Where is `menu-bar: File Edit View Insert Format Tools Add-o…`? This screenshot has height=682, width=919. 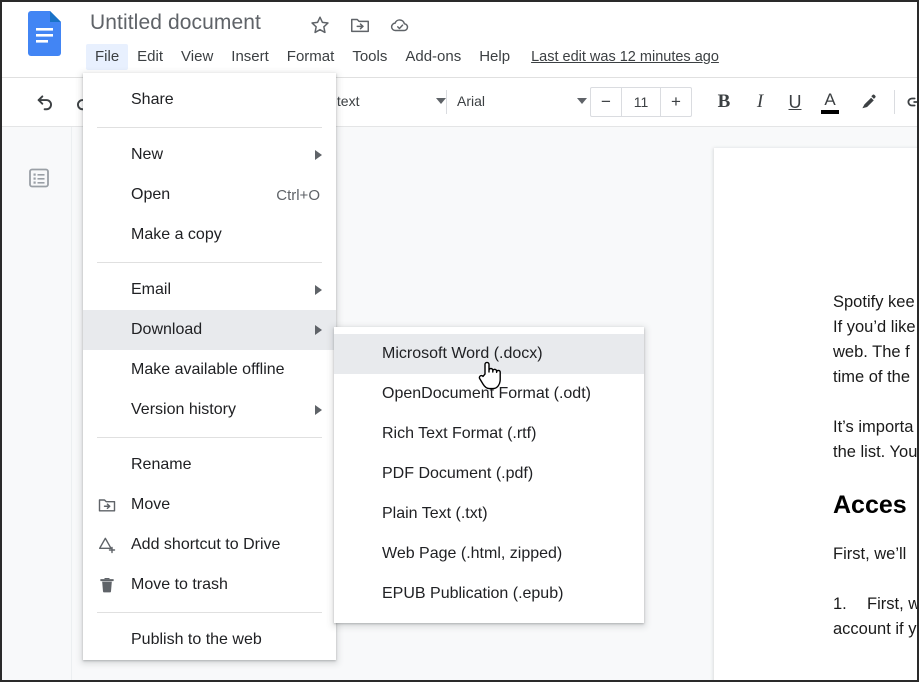
menu-bar: File Edit View Insert Format Tools Add-o… is located at coordinates (402, 57).